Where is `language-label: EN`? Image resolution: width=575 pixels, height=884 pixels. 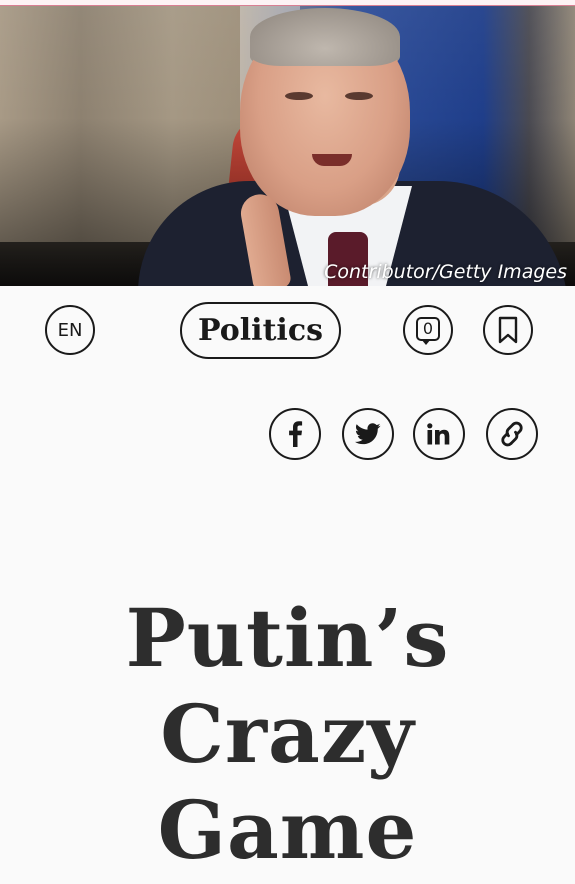 language-label: EN is located at coordinates (70, 330).